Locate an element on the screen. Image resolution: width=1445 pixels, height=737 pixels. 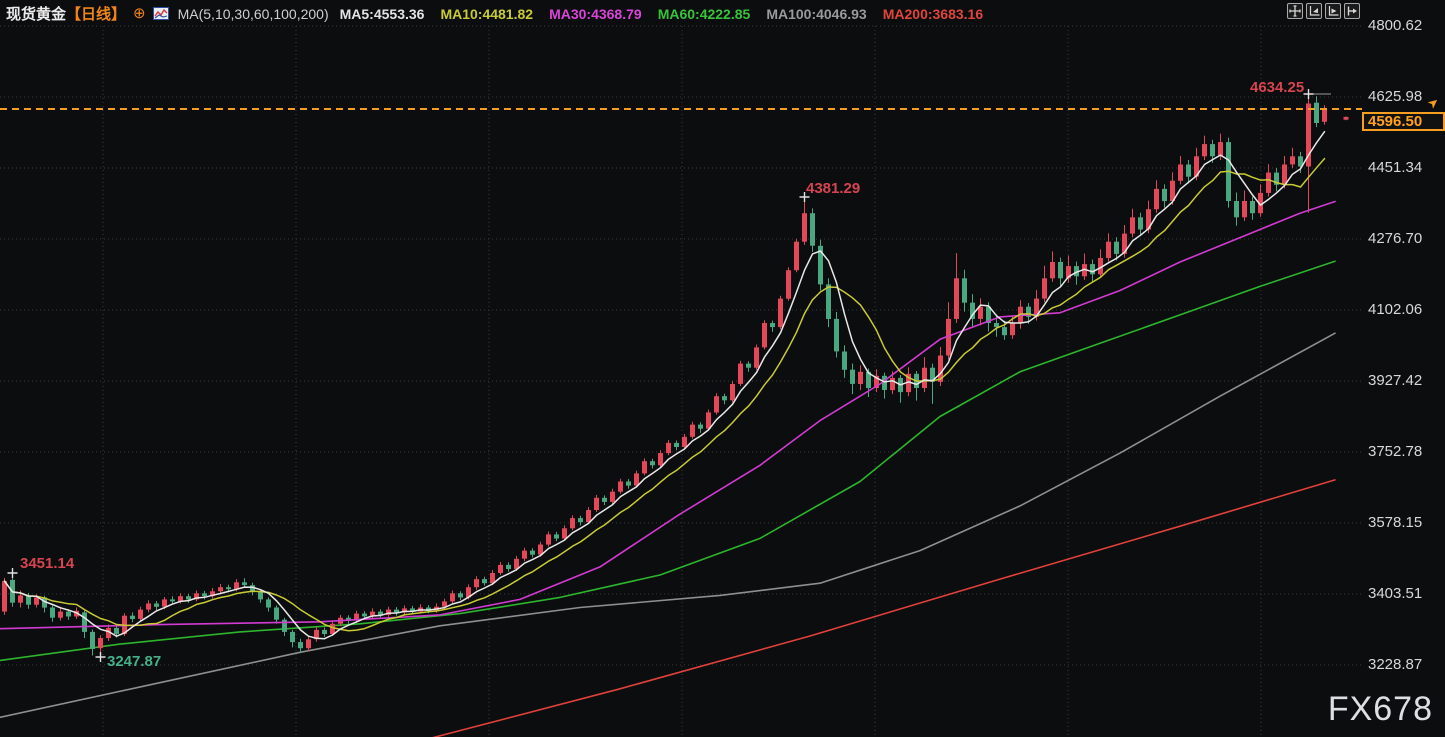
price-axis-tick: 3403.51 is located at coordinates (1395, 593).